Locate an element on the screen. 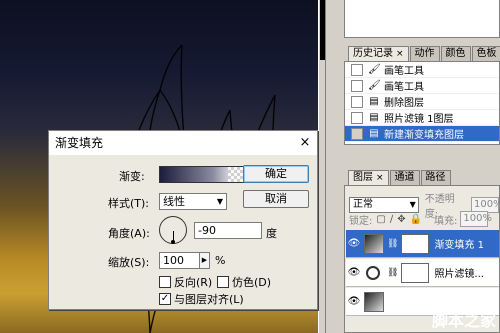 This screenshot has width=500, height=333. dialog-title: 渐变填充 is located at coordinates (183, 143).